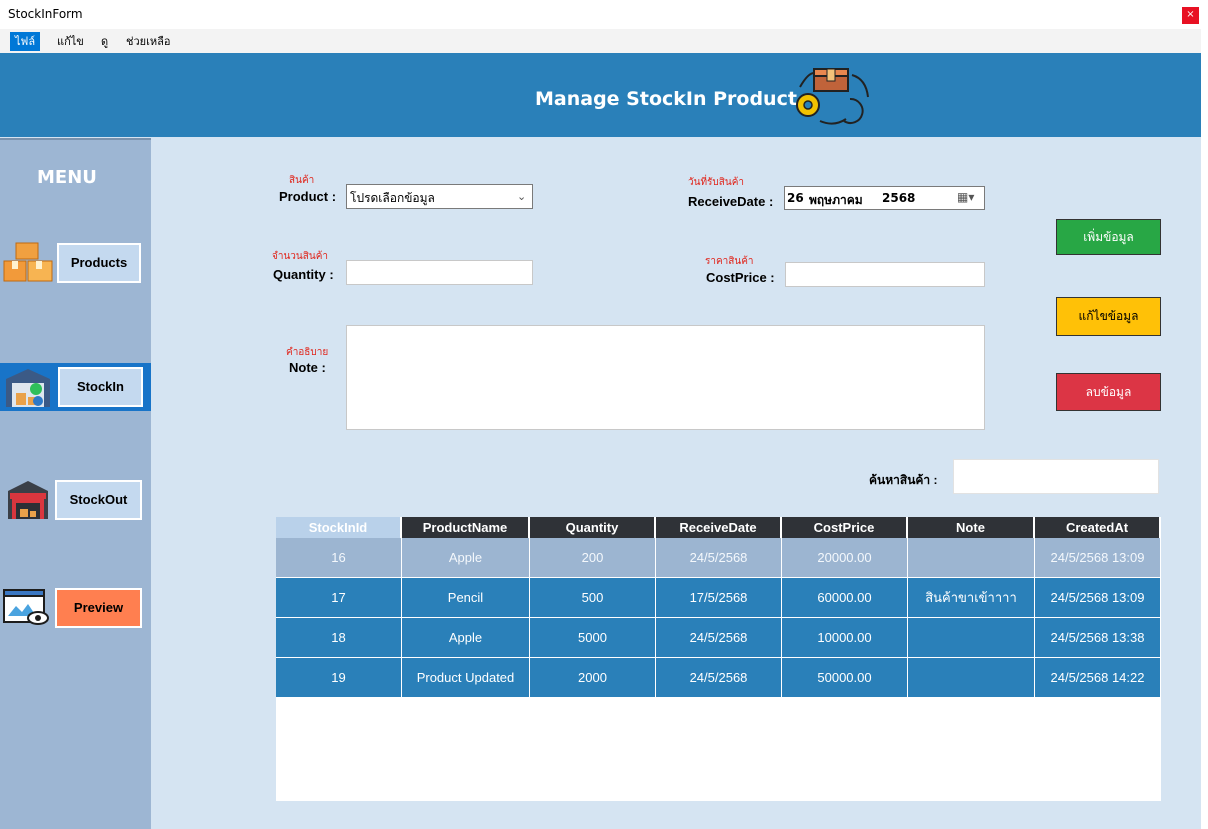 This screenshot has height=829, width=1208. I want to click on receive-date-picker: 26 พฤษภาคม 2568 ▦▾, so click(884, 198).